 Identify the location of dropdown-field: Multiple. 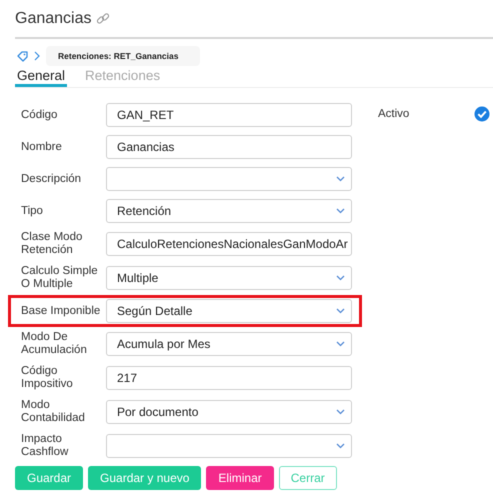
(229, 278).